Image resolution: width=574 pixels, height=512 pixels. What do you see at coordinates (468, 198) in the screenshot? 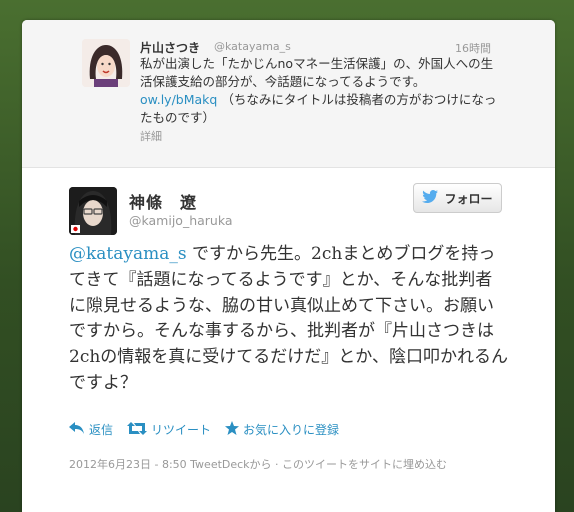
I see `follow-label: フォロー` at bounding box center [468, 198].